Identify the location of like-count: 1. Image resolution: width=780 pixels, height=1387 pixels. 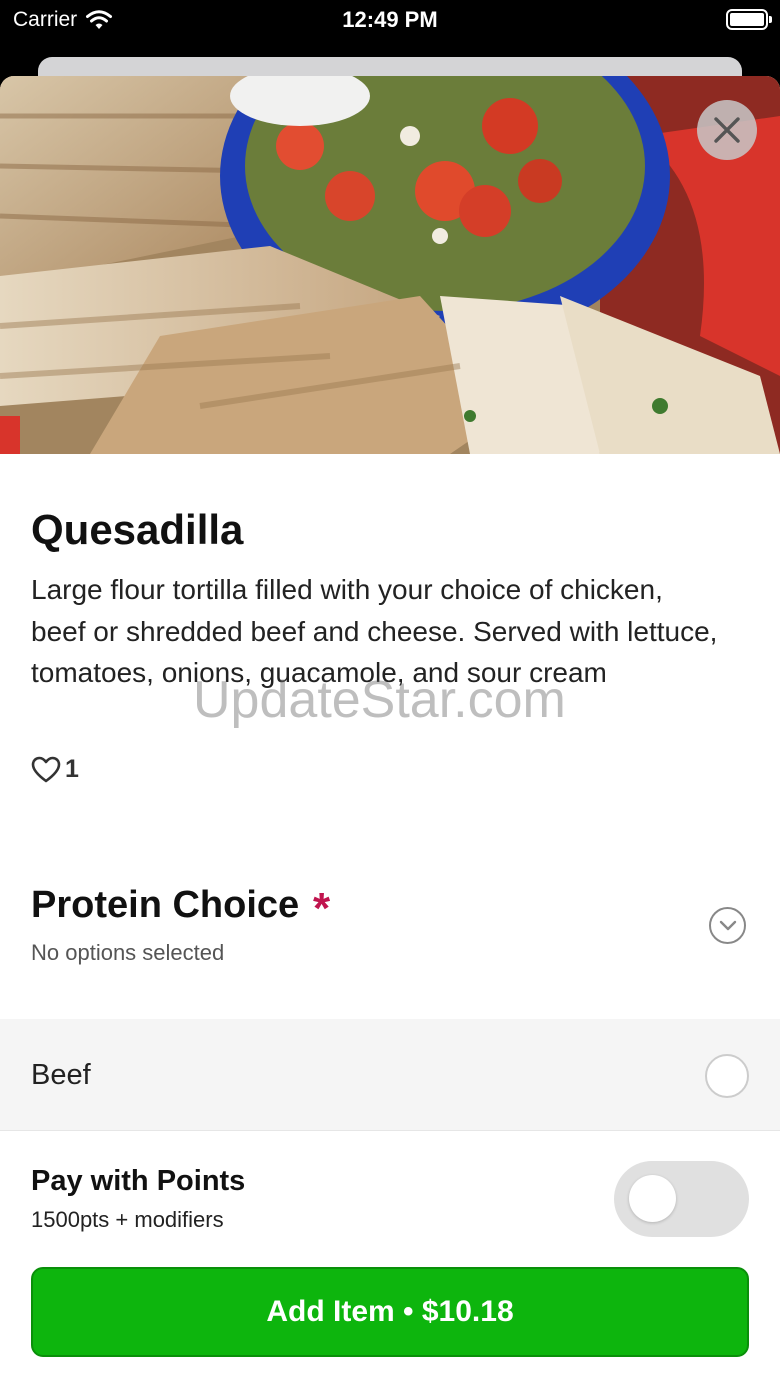
(72, 769).